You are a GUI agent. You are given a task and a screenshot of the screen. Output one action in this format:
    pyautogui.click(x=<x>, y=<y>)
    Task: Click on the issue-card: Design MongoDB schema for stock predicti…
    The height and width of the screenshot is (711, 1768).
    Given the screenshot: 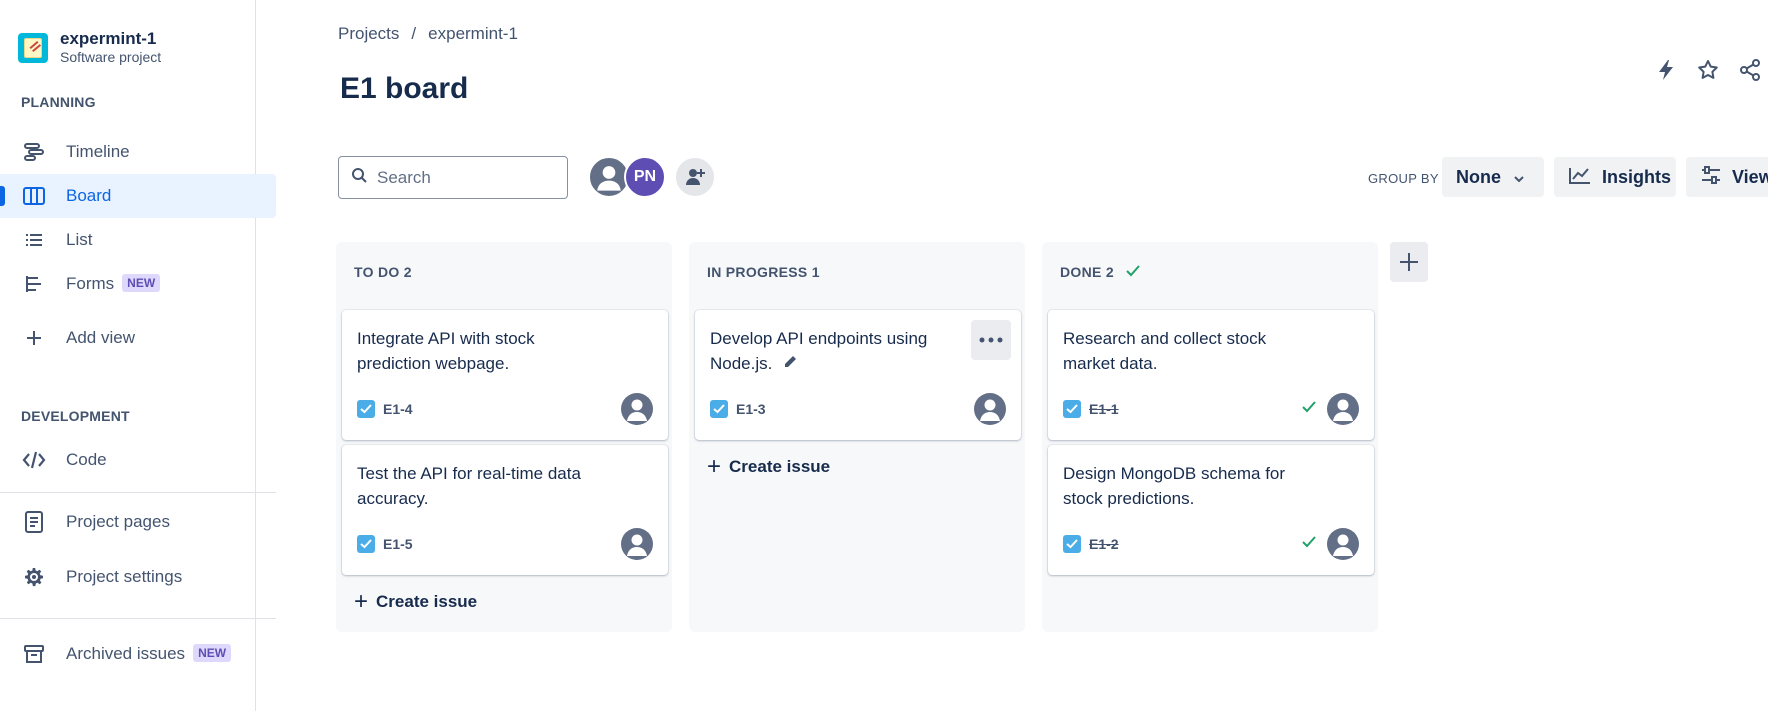 What is the action you would take?
    pyautogui.click(x=1211, y=510)
    